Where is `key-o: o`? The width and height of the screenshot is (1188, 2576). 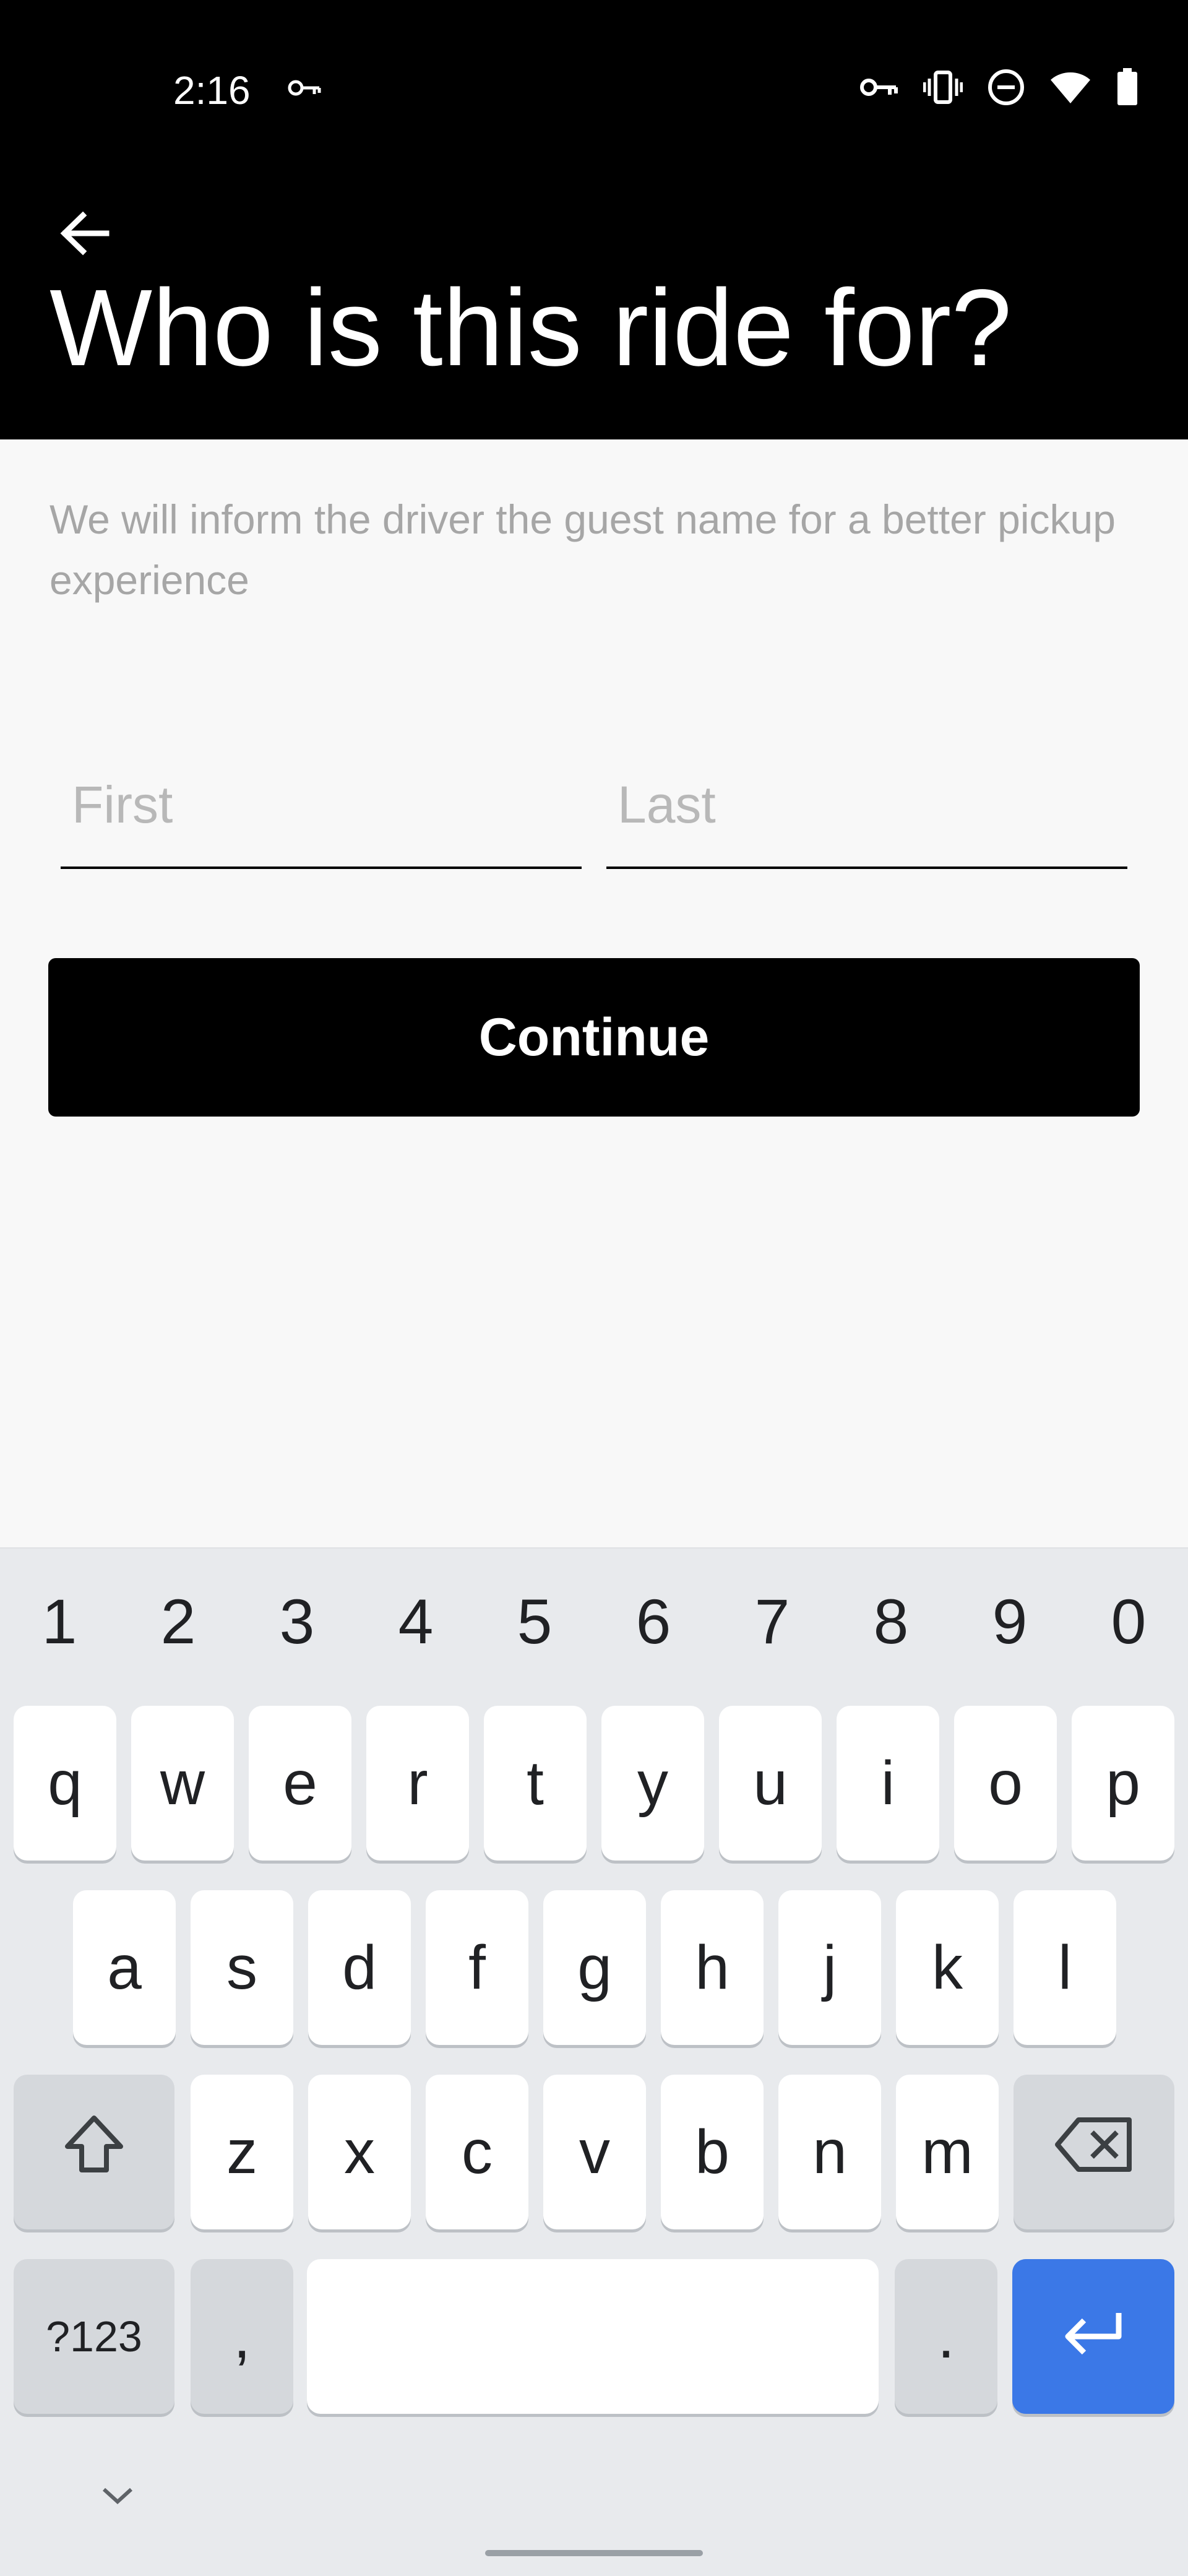
key-o: o is located at coordinates (1005, 1783).